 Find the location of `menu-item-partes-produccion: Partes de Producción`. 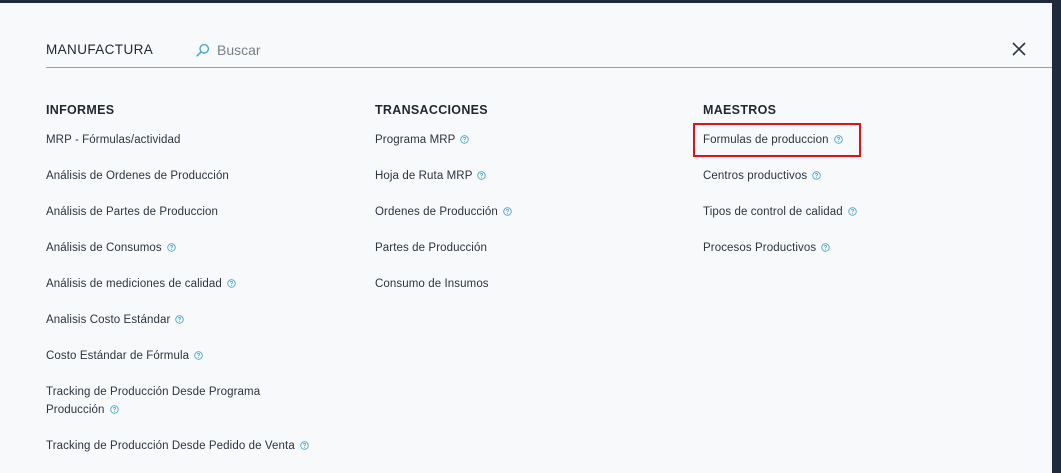

menu-item-partes-produccion: Partes de Producción is located at coordinates (515, 248).